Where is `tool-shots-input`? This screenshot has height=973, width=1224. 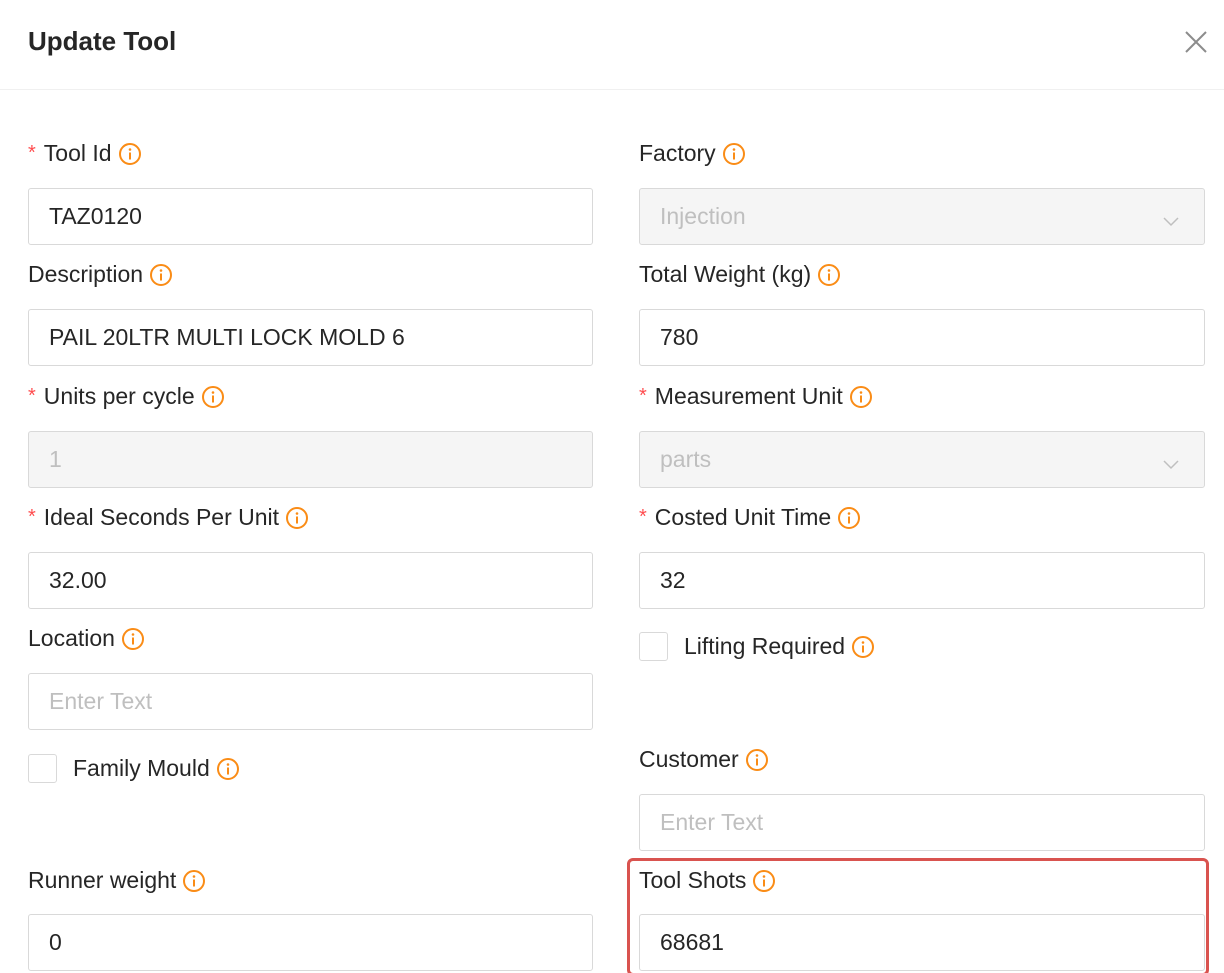
tool-shots-input is located at coordinates (922, 942).